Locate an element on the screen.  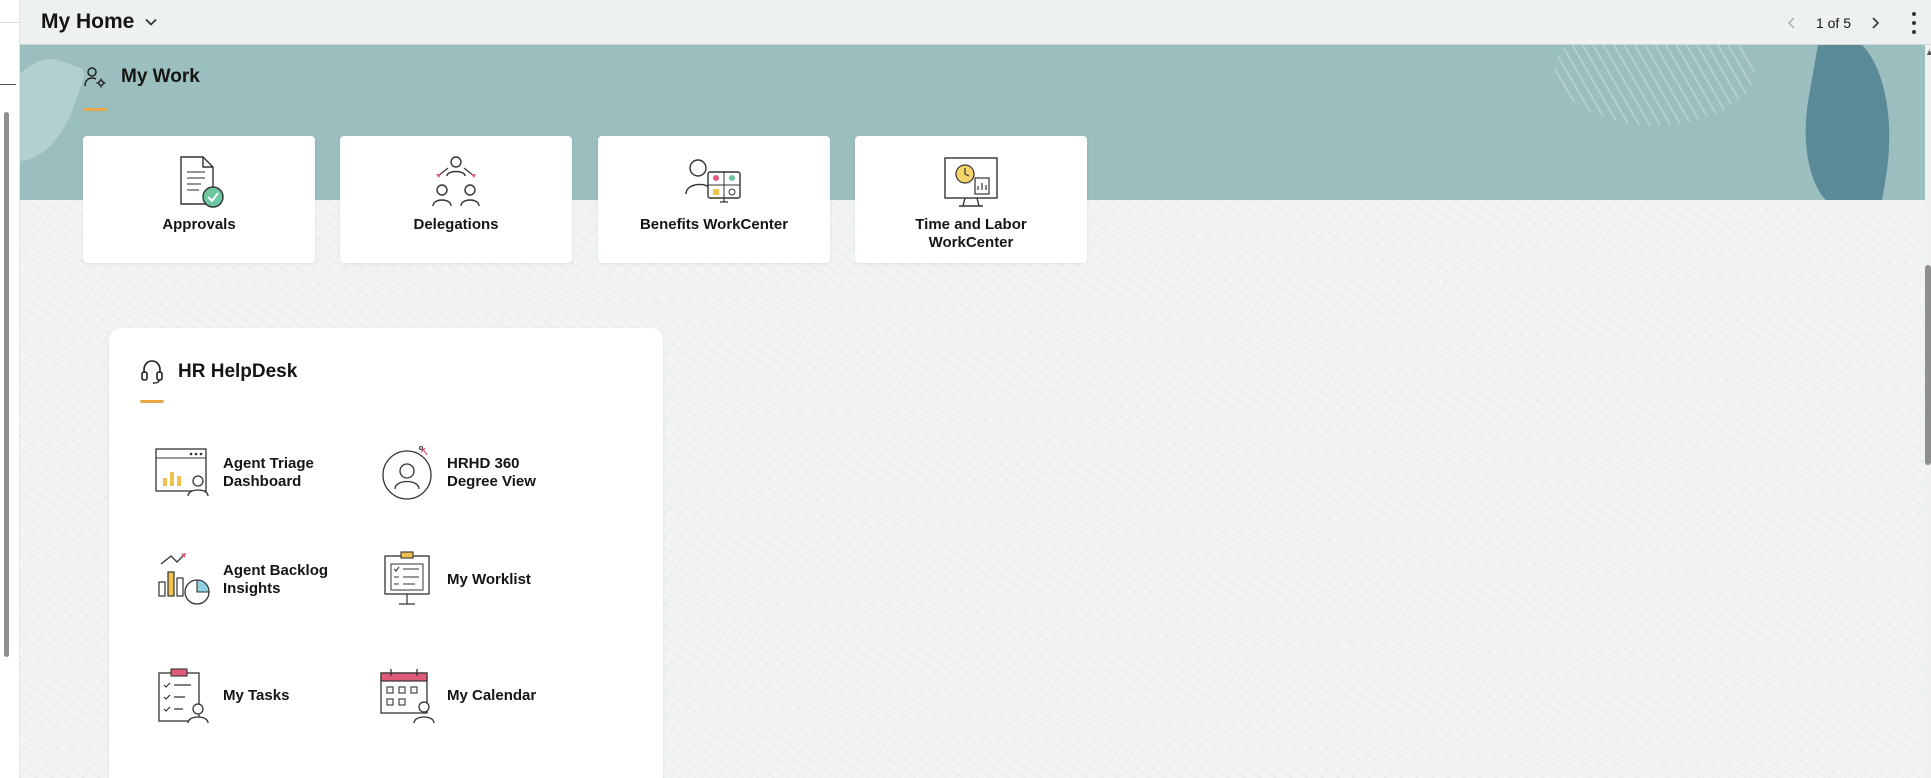
hr-helpdesk-heading: HR HelpDesk is located at coordinates (218, 372).